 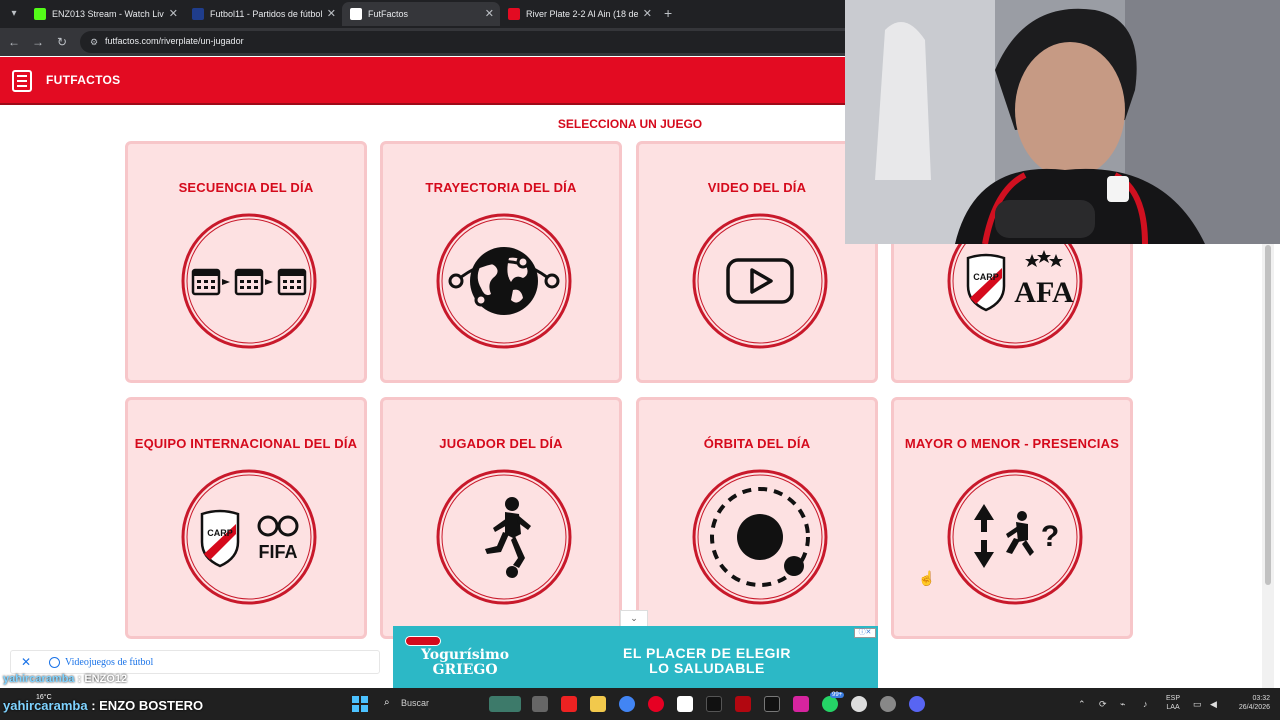 What do you see at coordinates (757, 443) in the screenshot?
I see `game-title: ÓRBITA DEL DÍA` at bounding box center [757, 443].